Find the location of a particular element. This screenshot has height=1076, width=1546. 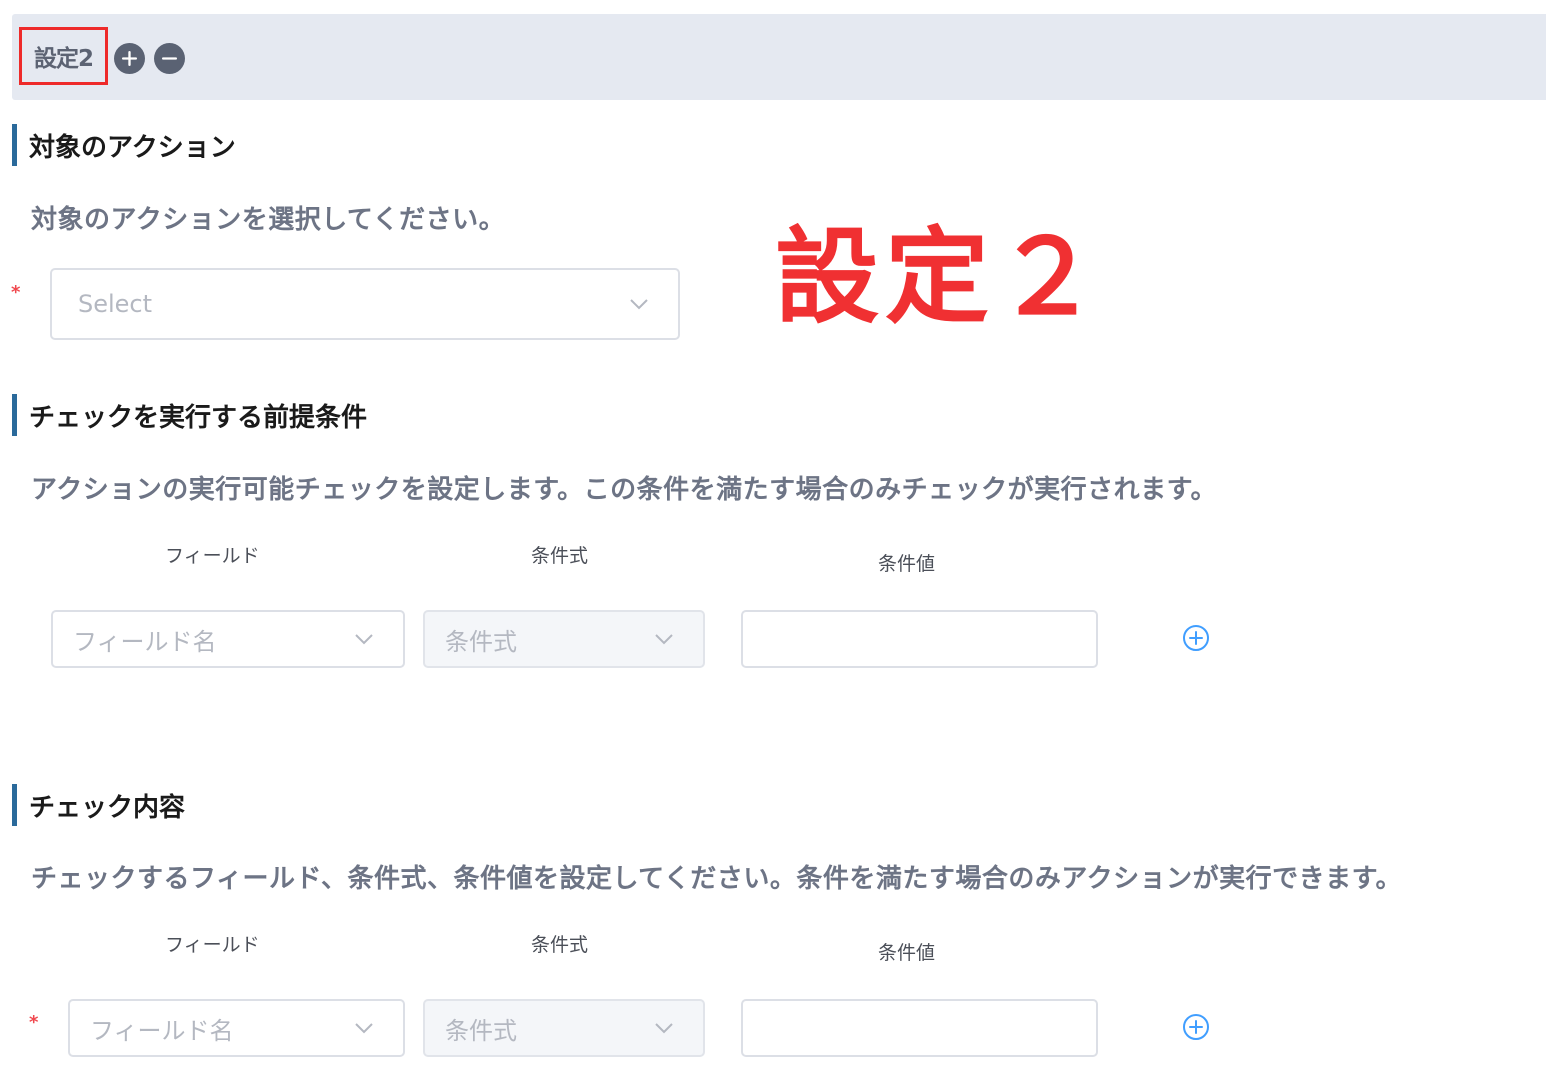

section-title-target-action: 対象のアクション is located at coordinates (124, 145).